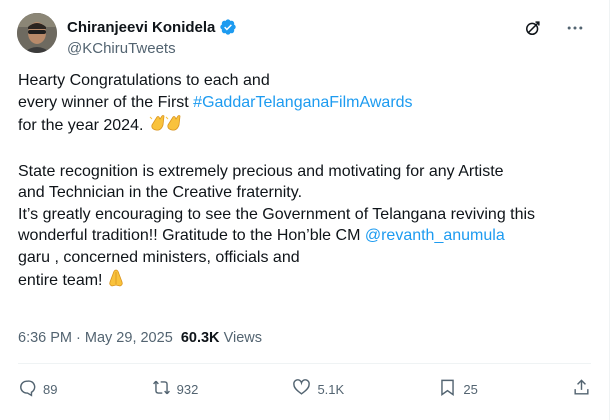 This screenshot has width=610, height=420. I want to click on reply-button: 89, so click(37, 389).